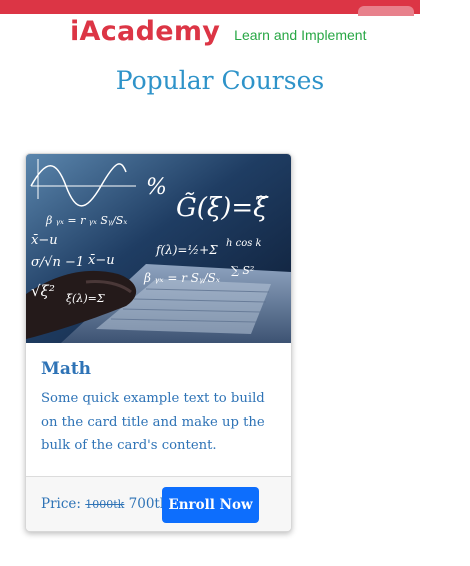  I want to click on svg-text: β ᵧₓ = r ᵧₓ Sᵧ/Sₓ, so click(86, 220).